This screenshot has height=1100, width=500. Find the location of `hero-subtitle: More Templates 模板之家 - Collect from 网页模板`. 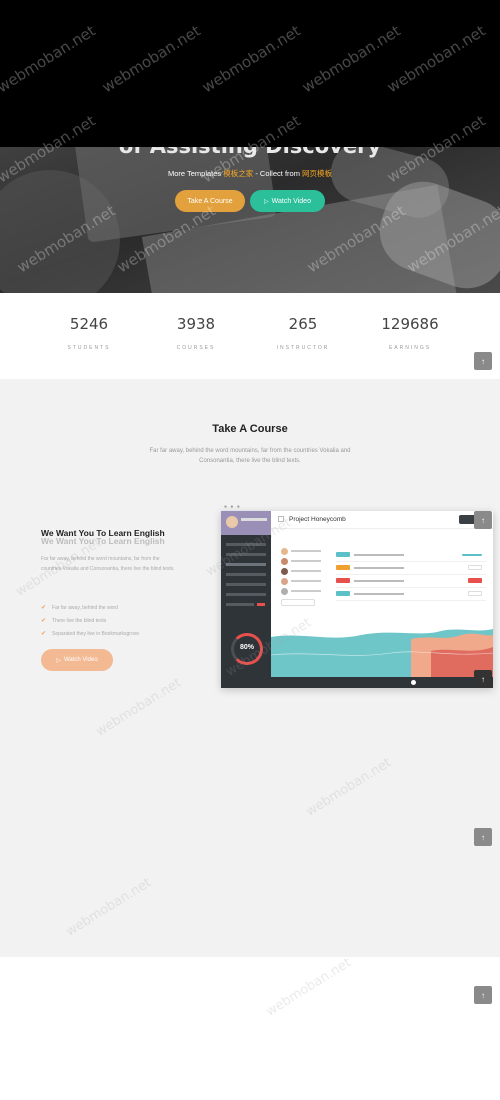

hero-subtitle: More Templates 模板之家 - Collect from 网页模板 is located at coordinates (250, 173).